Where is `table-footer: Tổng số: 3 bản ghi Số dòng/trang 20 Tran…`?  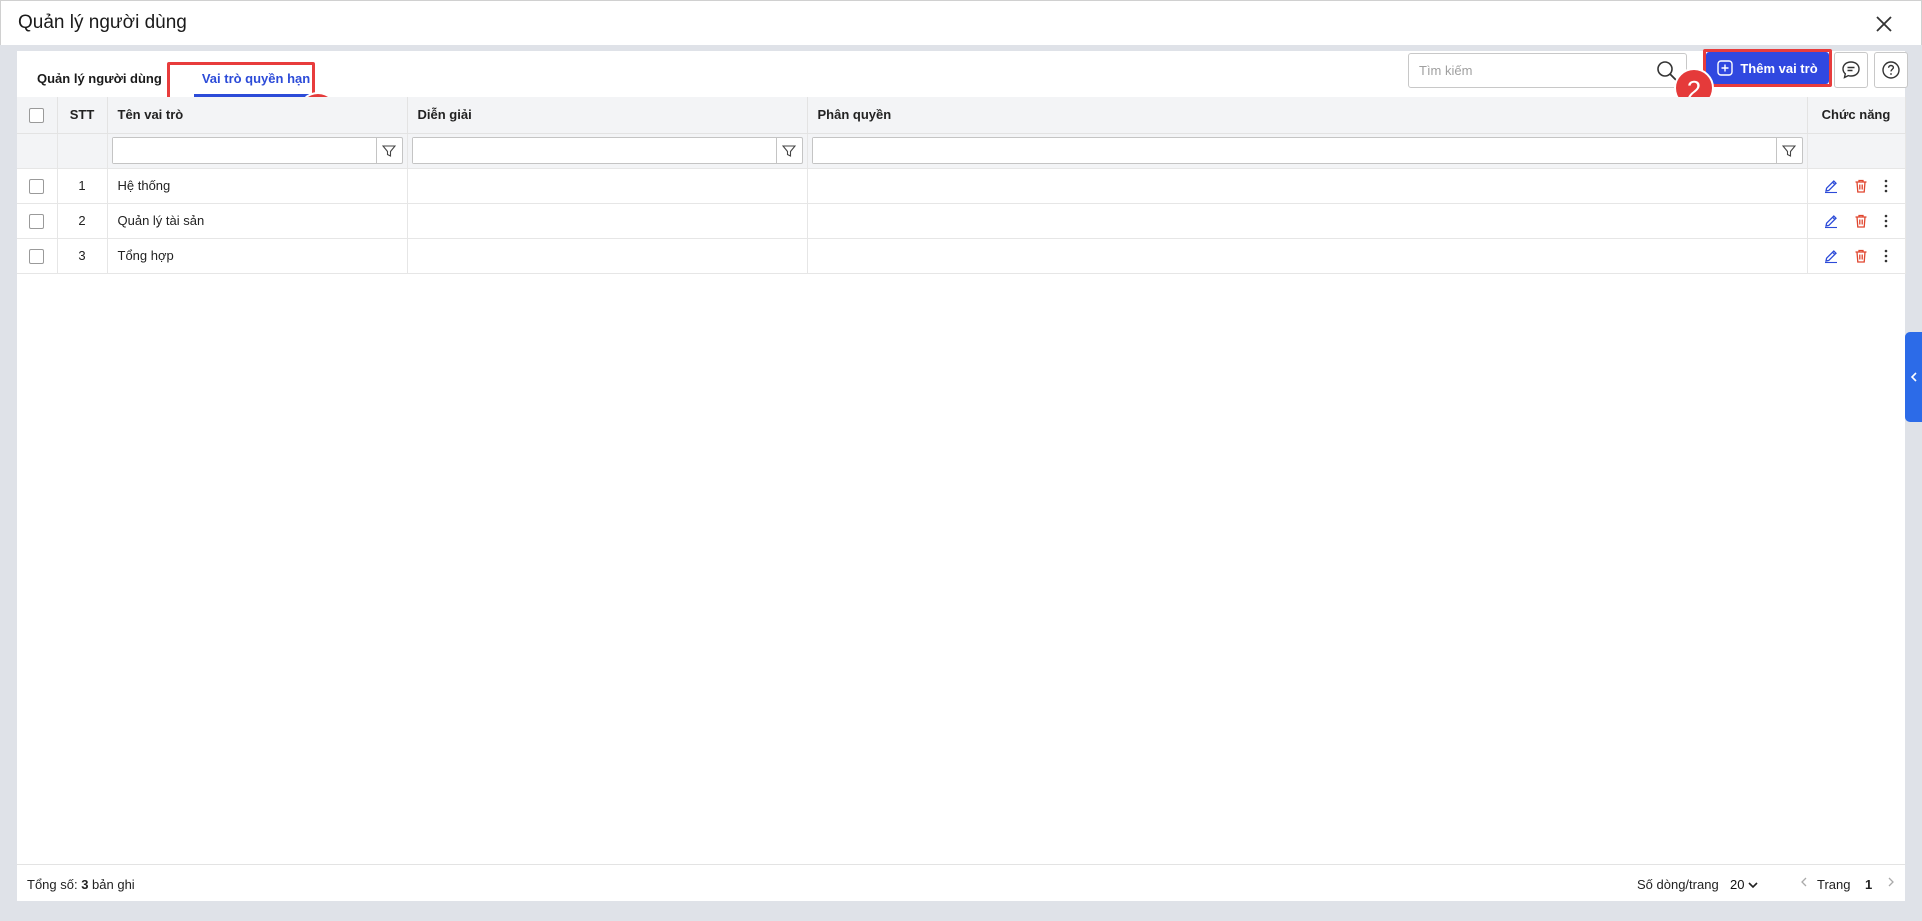
table-footer: Tổng số: 3 bản ghi Số dòng/trang 20 Tran… is located at coordinates (961, 882).